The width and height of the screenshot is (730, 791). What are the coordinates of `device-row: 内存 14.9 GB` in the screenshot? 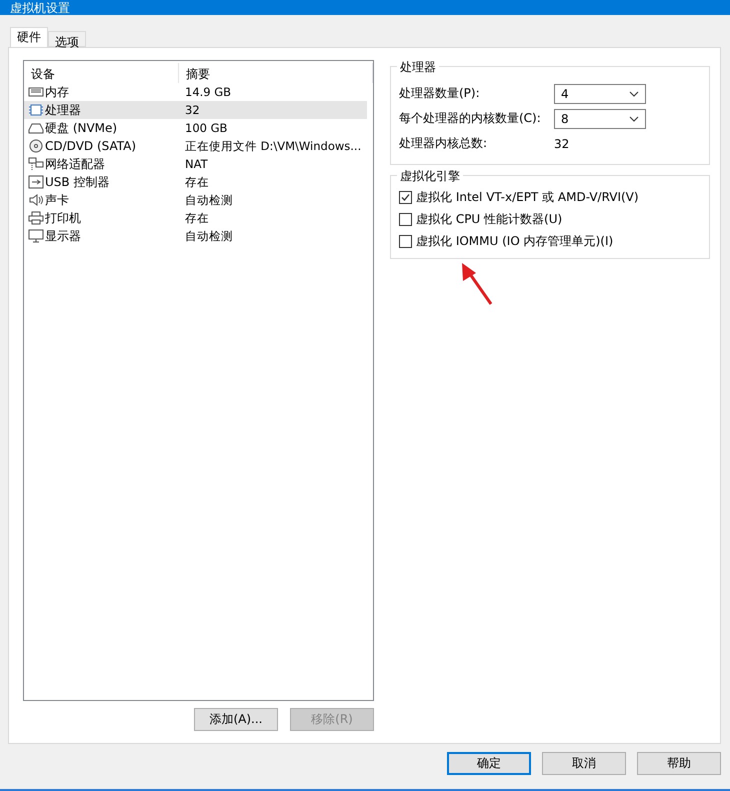 It's located at (195, 92).